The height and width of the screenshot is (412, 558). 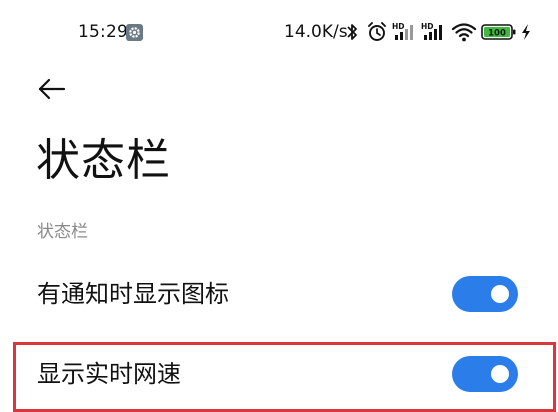 I want to click on back-button, so click(x=53, y=89).